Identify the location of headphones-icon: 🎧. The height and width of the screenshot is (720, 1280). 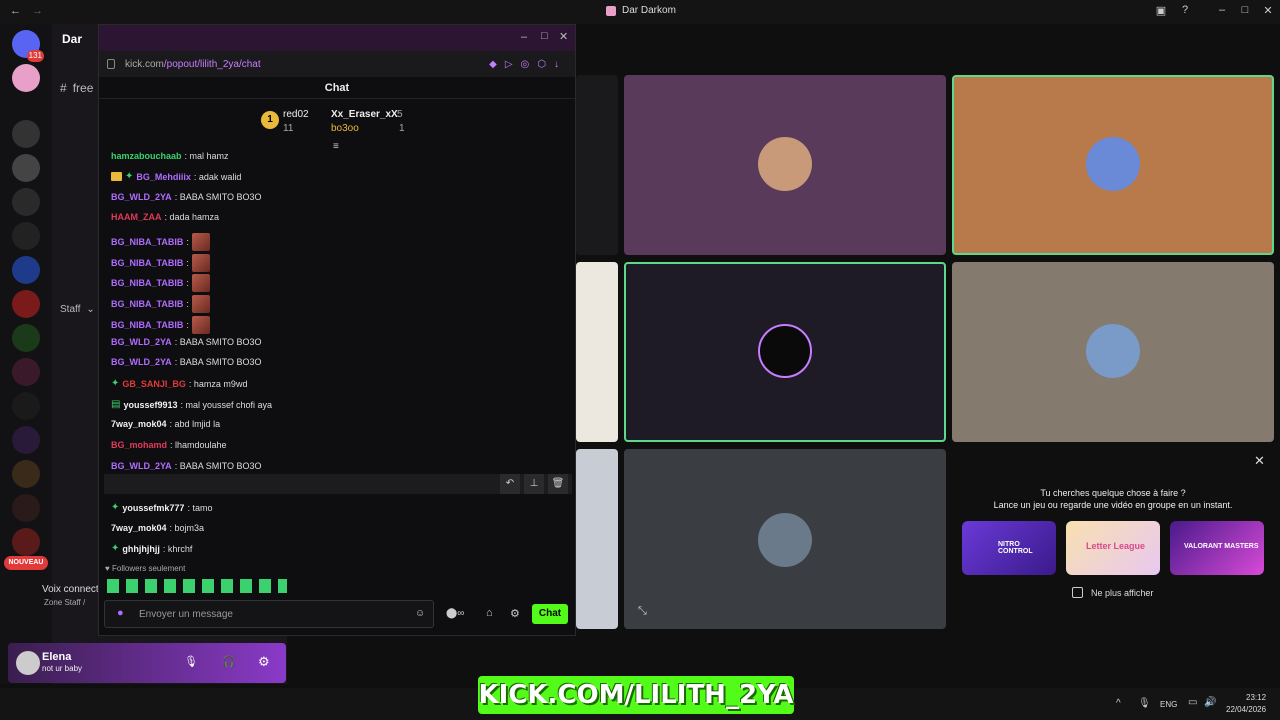
(229, 661).